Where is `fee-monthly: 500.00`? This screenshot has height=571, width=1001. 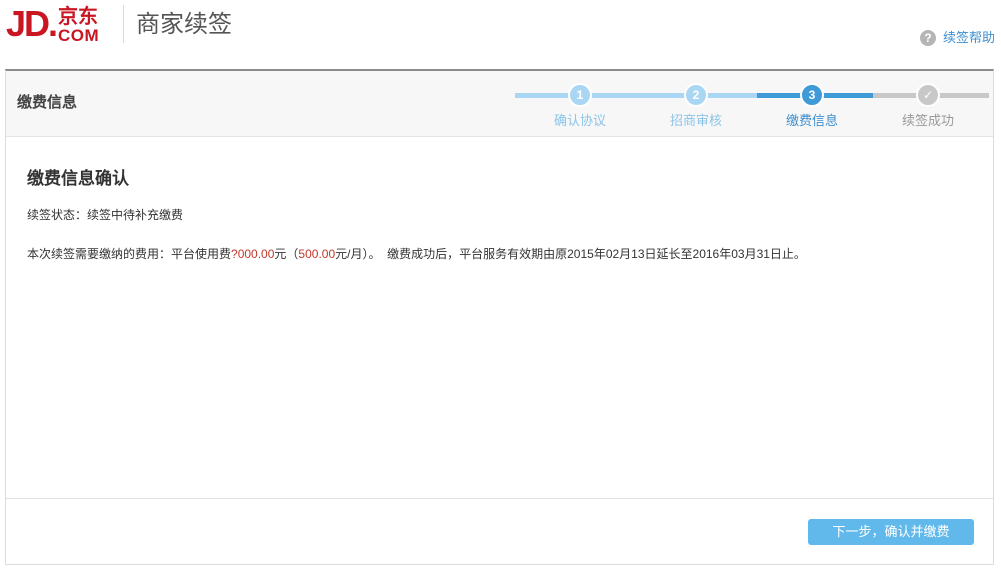 fee-monthly: 500.00 is located at coordinates (317, 254).